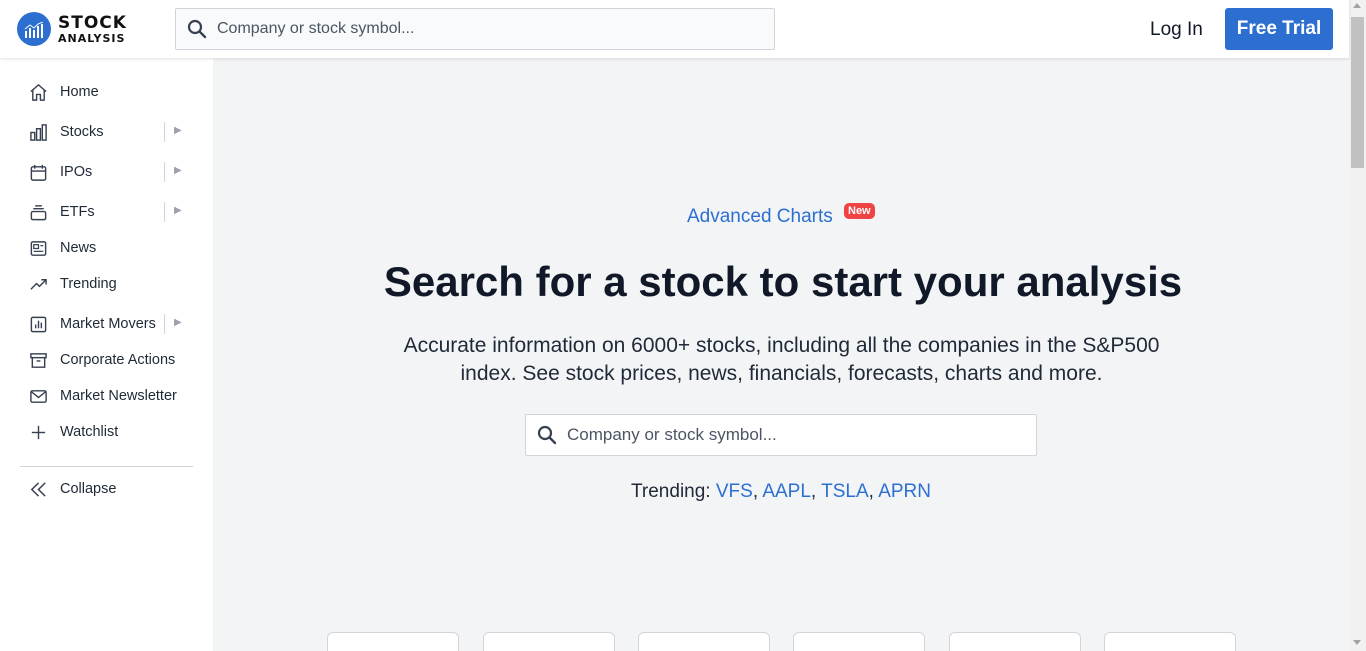 Image resolution: width=1366 pixels, height=651 pixels. Describe the element at coordinates (734, 491) in the screenshot. I see `trending-symbol-link: VFS` at that location.